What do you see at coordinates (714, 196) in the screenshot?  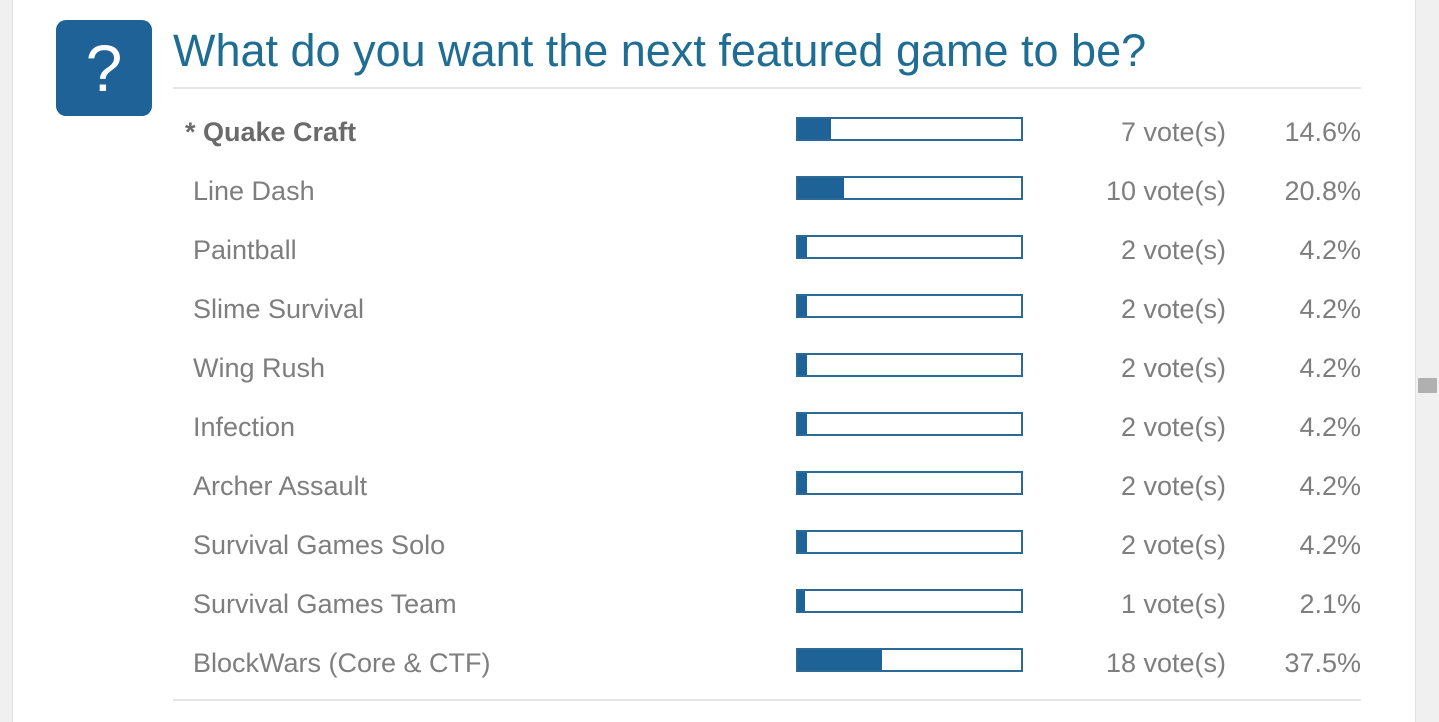 I see `poll-option-row: Line Dash 10 vote(s) 20.8%` at bounding box center [714, 196].